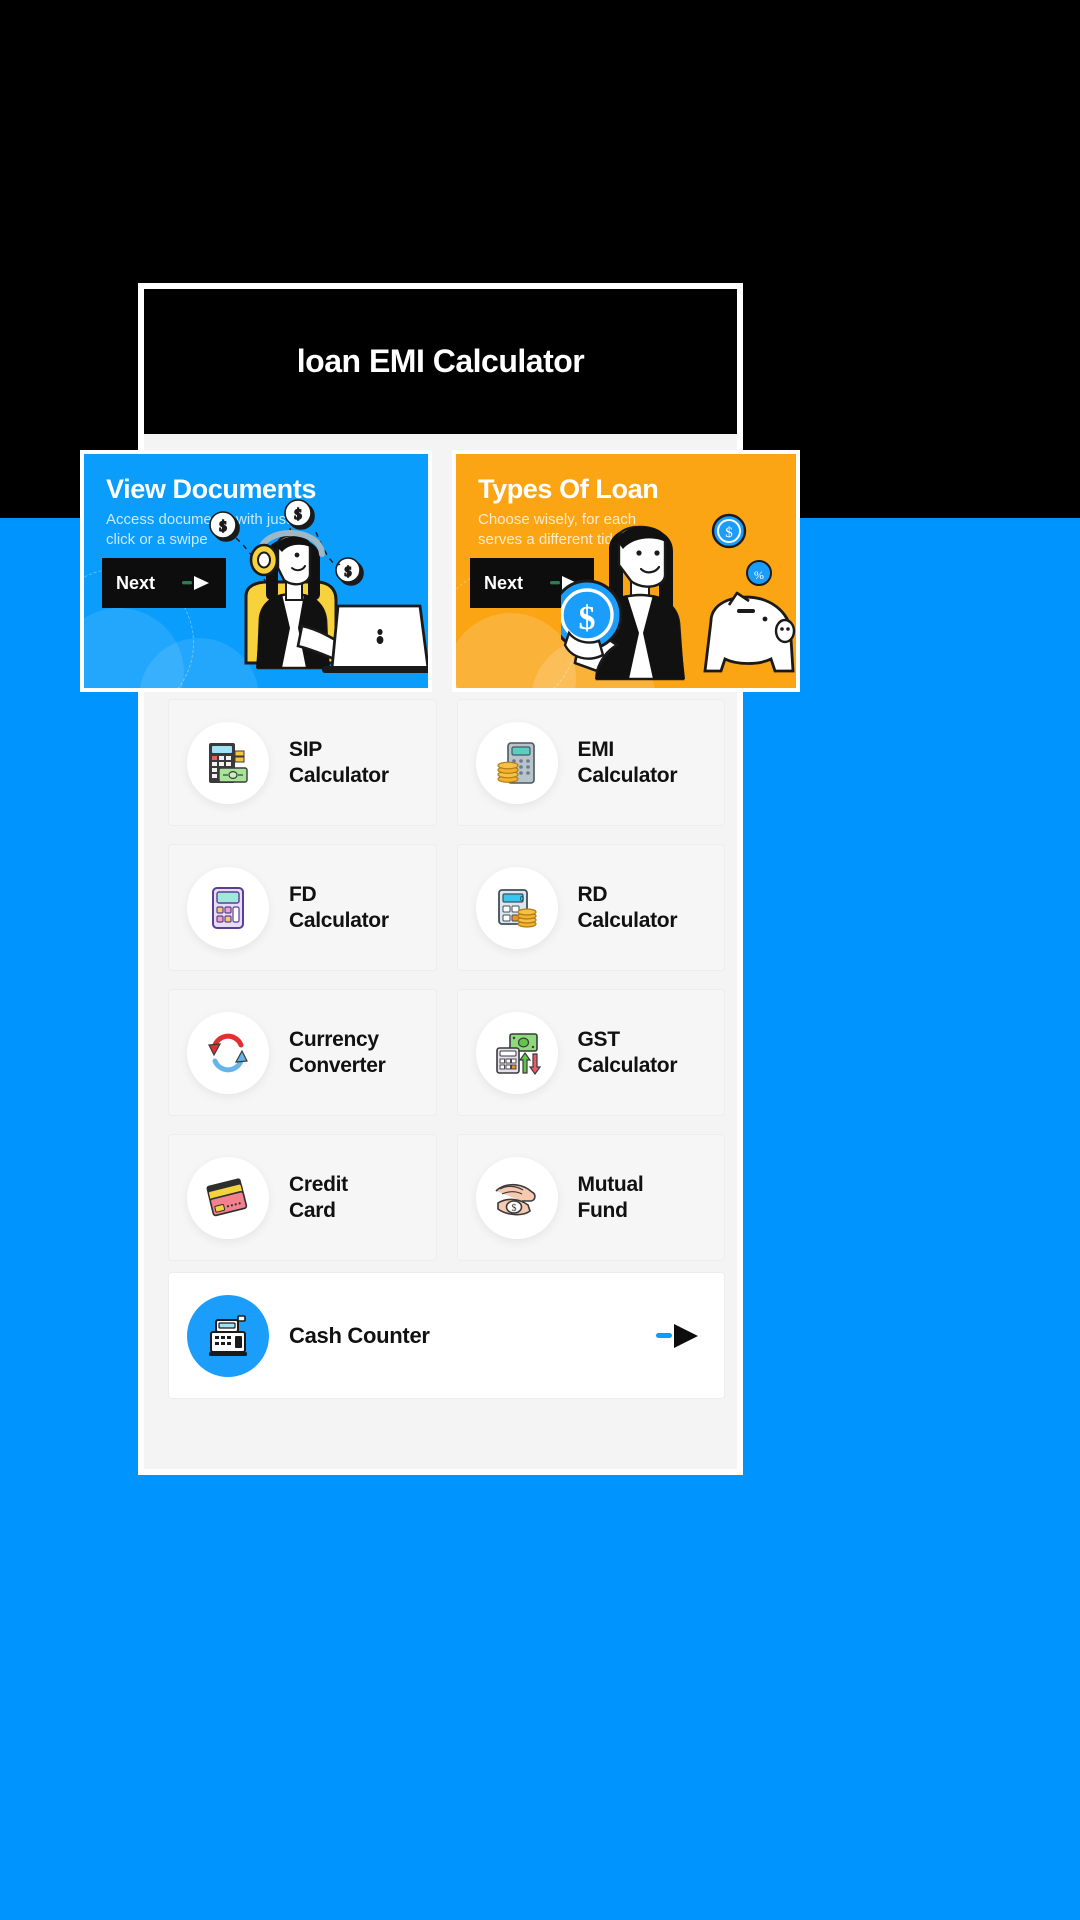 This screenshot has height=1920, width=1080. Describe the element at coordinates (334, 1039) in the screenshot. I see `tile-label-line1: Currency` at that location.